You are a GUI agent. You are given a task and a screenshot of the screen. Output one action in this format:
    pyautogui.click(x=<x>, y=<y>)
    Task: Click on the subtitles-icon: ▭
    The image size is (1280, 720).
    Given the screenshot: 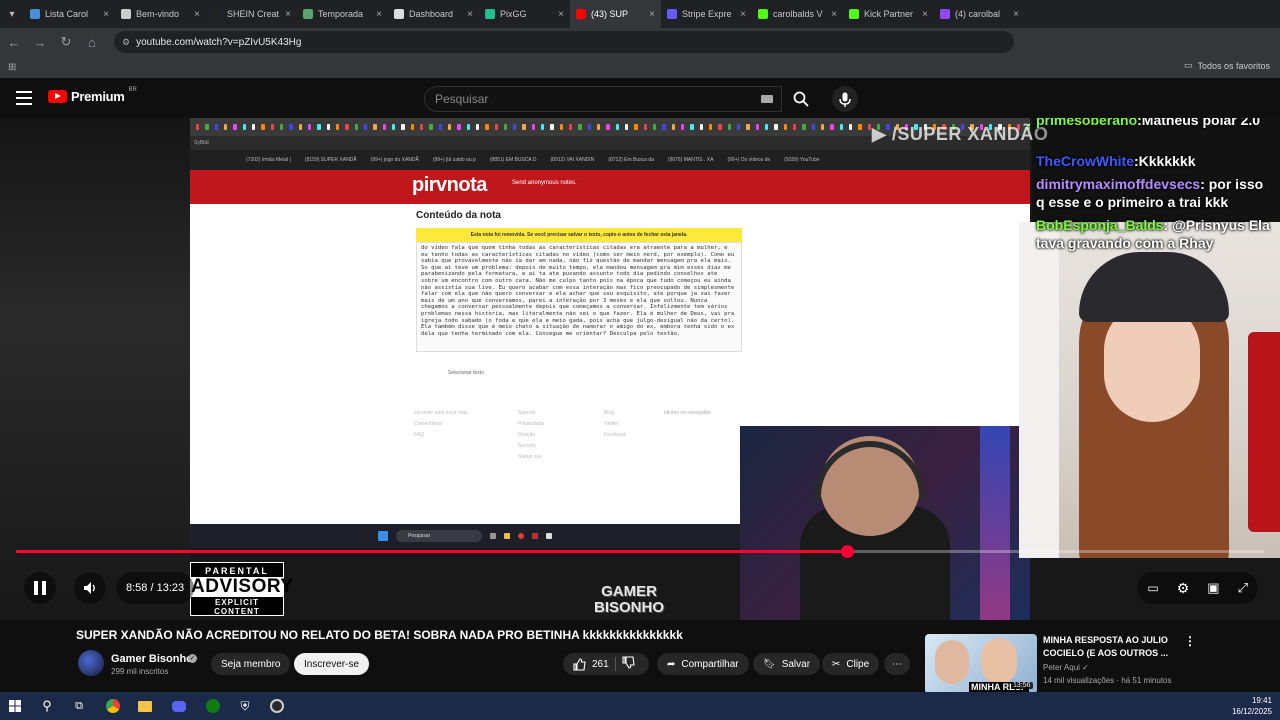 What is the action you would take?
    pyautogui.click(x=1152, y=588)
    